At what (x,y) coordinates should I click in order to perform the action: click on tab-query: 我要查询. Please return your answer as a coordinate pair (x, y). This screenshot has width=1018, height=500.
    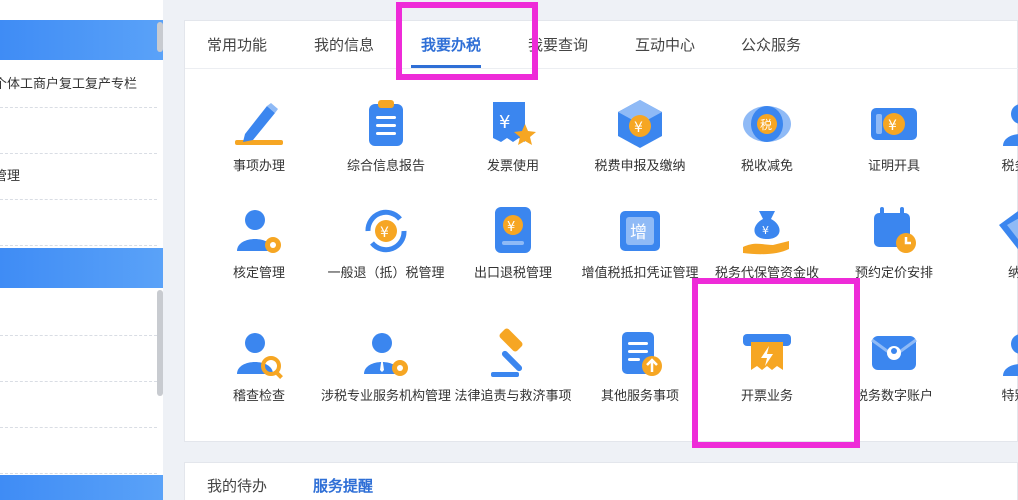
    Looking at the image, I should click on (558, 45).